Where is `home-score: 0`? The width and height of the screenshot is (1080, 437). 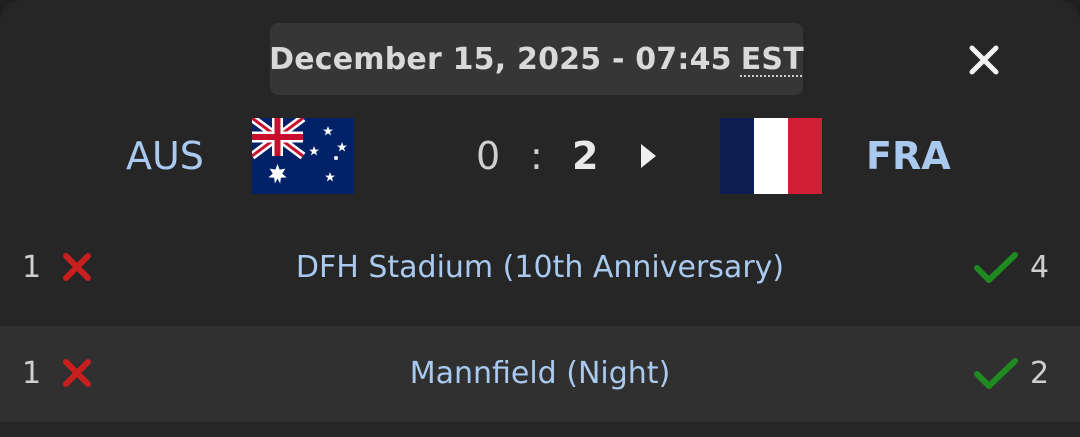
home-score: 0 is located at coordinates (488, 156).